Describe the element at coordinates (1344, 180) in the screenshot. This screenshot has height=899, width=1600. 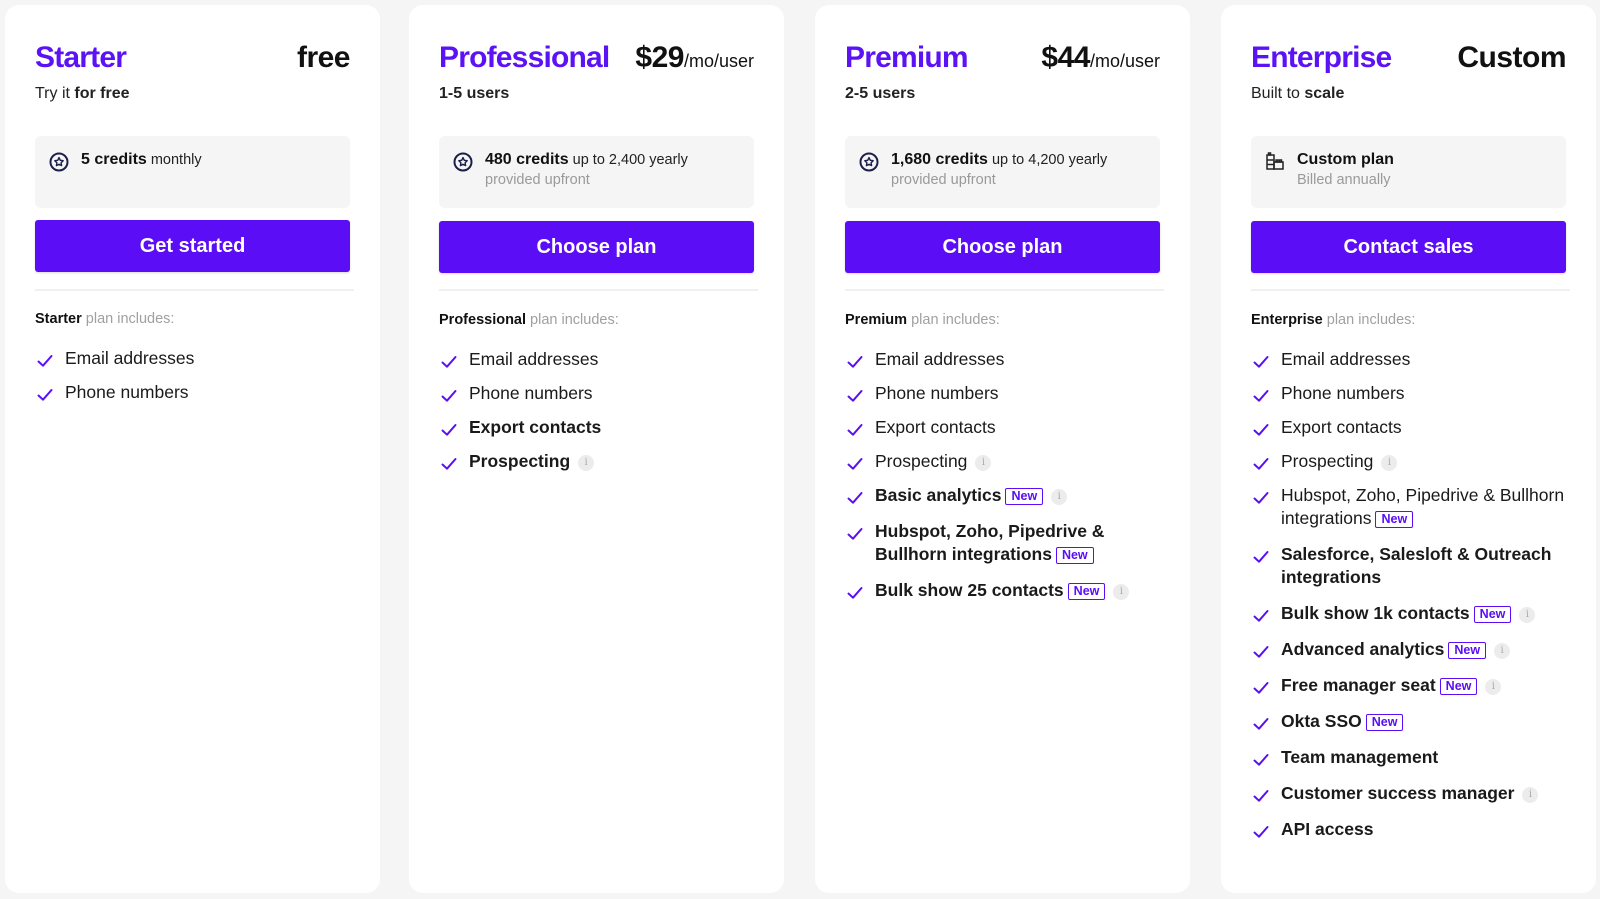
I see `credits-note: Billed annually` at that location.